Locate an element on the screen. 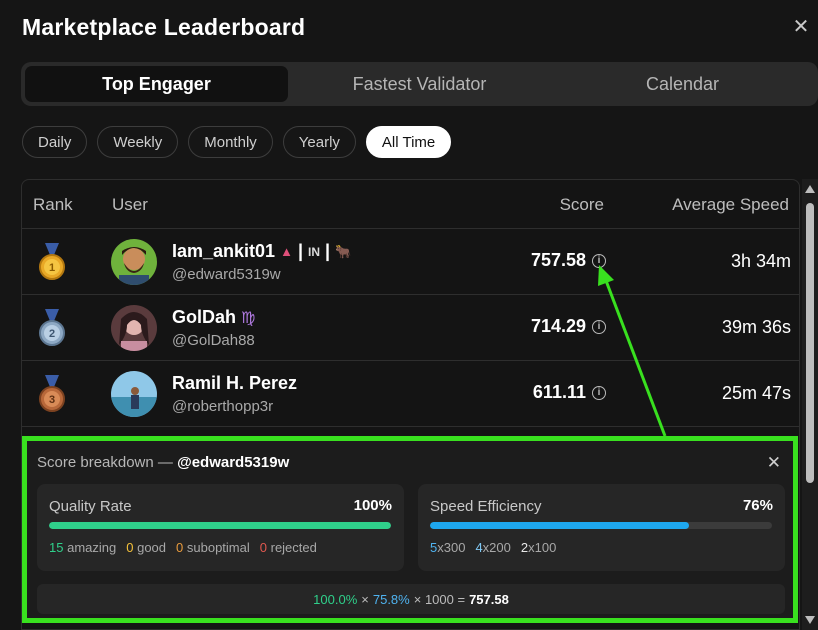 The height and width of the screenshot is (630, 818). speed-efficiency-card: Speed Efficiency 76% 5x300 4x200 2x100 is located at coordinates (601, 527).